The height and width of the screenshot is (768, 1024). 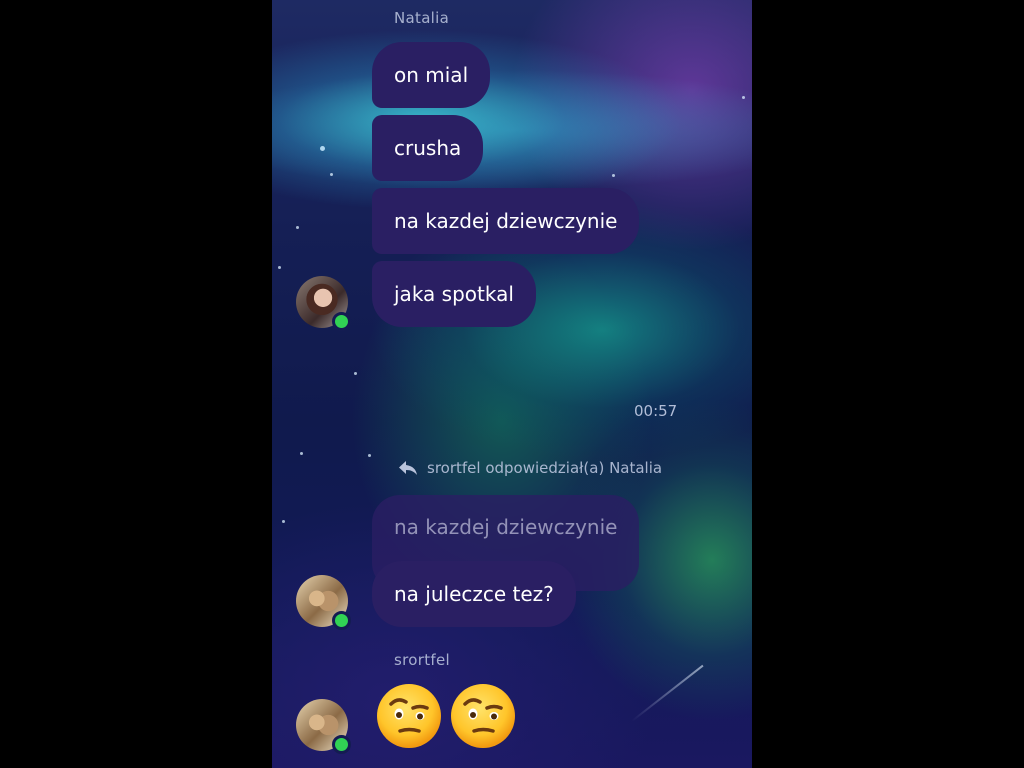 What do you see at coordinates (545, 468) in the screenshot?
I see `reply-info-text: srortfel odpowiedział(a) Natalia` at bounding box center [545, 468].